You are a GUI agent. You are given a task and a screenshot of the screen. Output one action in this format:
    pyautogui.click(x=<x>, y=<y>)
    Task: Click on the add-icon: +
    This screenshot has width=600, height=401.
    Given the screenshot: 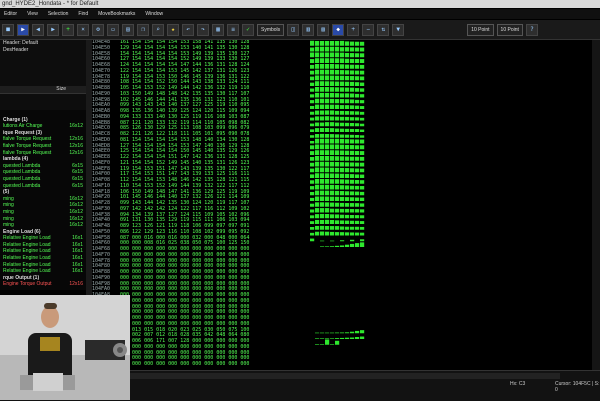 What is the action you would take?
    pyautogui.click(x=68, y=29)
    